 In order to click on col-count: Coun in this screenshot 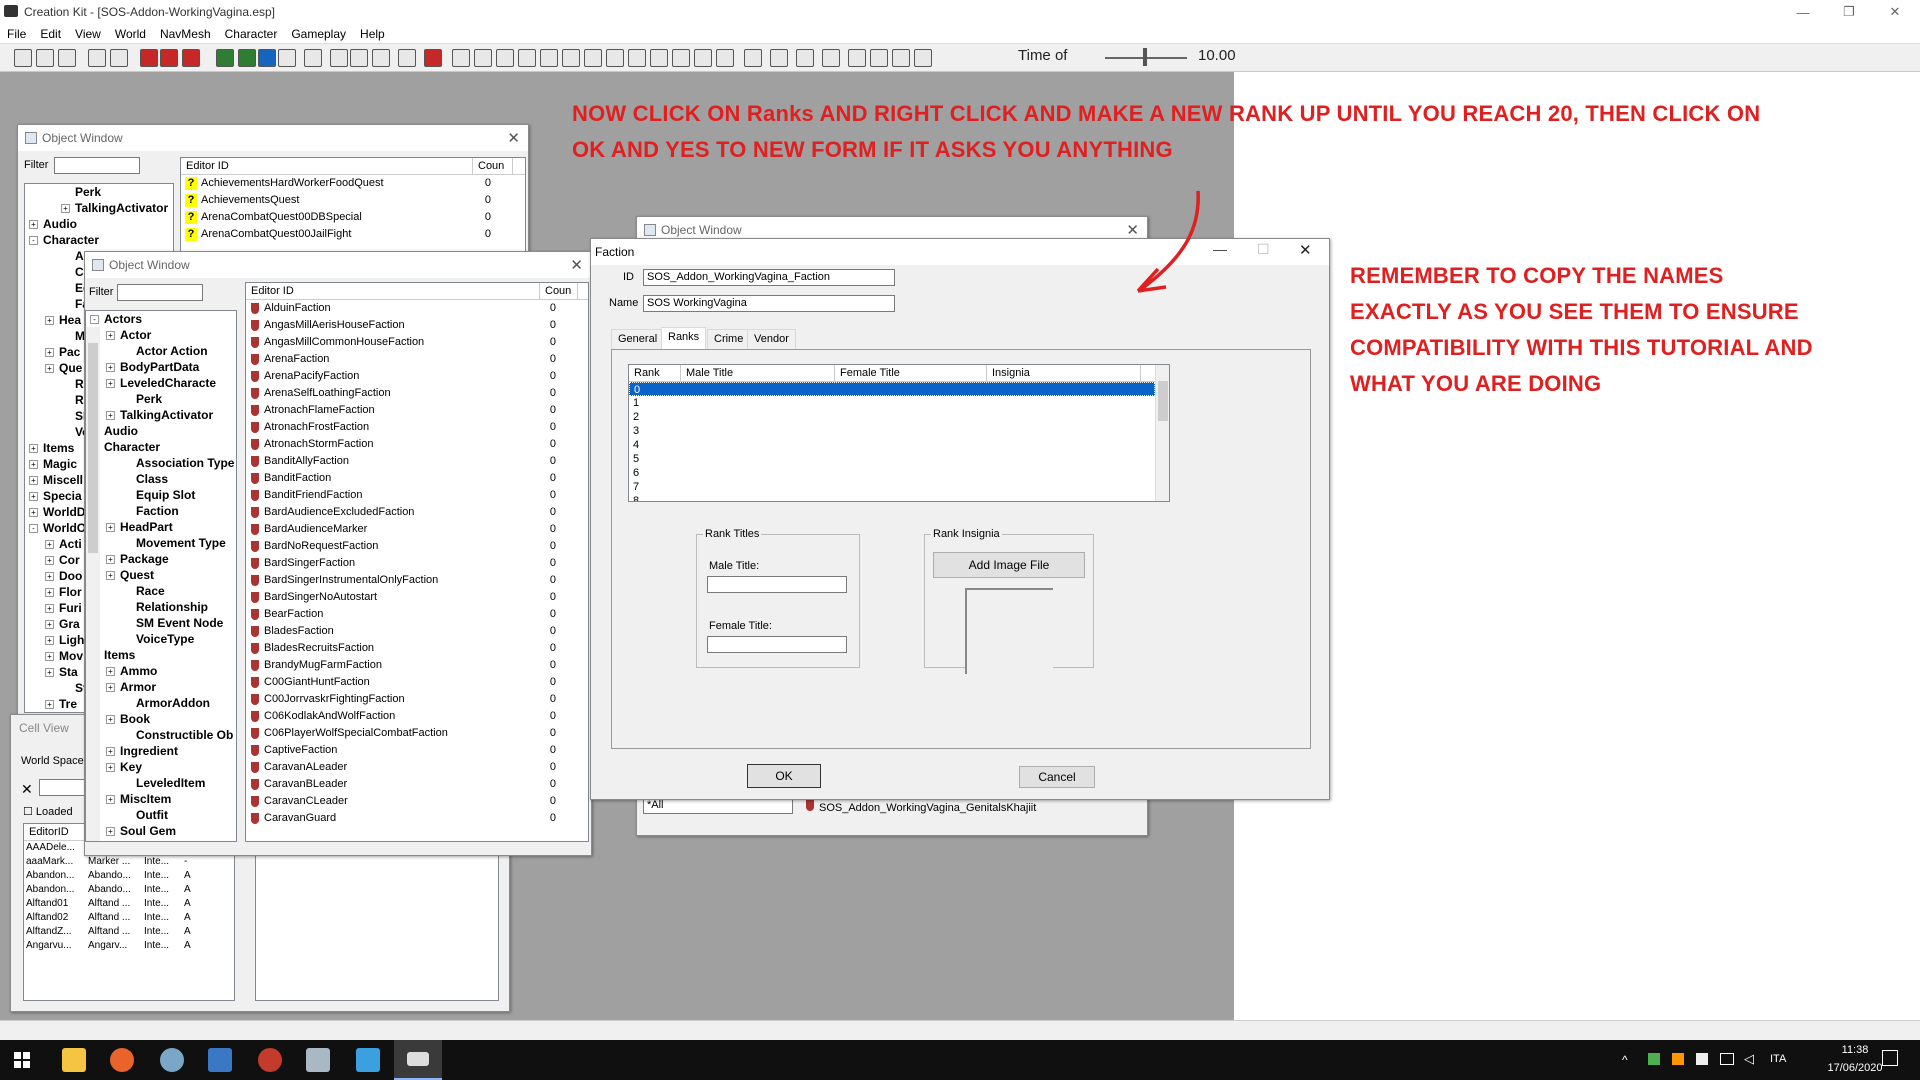, I will do `click(559, 291)`.